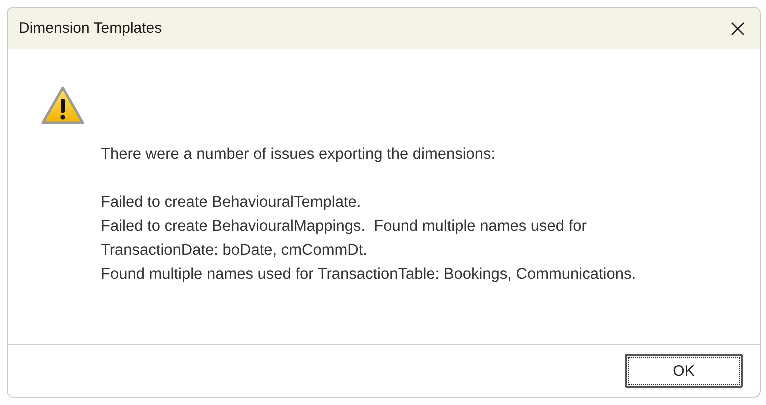 The width and height of the screenshot is (766, 405). Describe the element at coordinates (368, 275) in the screenshot. I see `message-text: Found multiple names used for TransactionTable: Bookings, Communications.` at that location.